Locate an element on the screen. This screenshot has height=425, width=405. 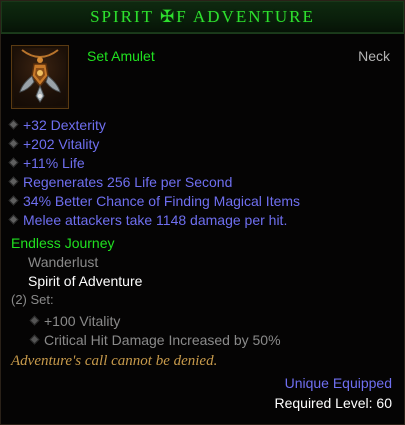
affix-row: +11% Life is located at coordinates (154, 162).